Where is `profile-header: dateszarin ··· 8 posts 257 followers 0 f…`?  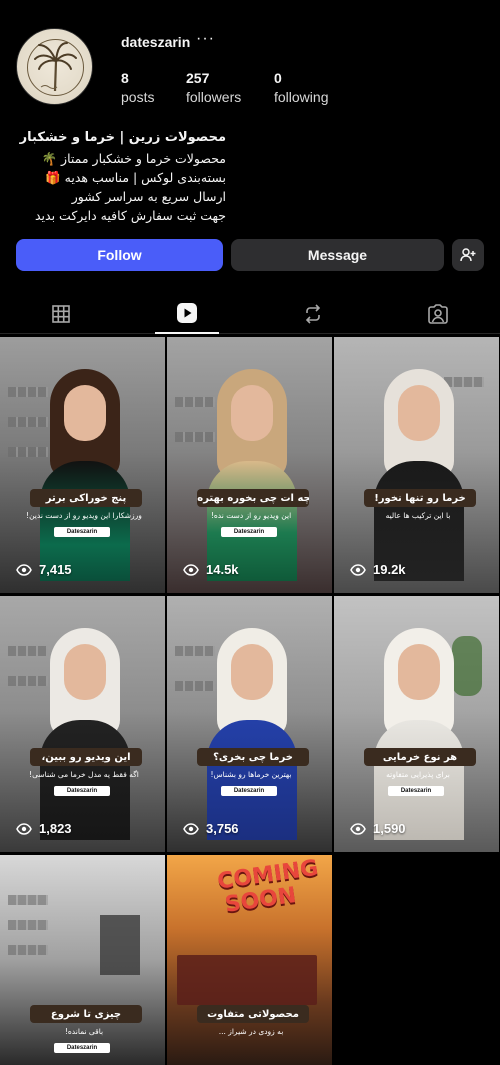
profile-header: dateszarin ··· 8 posts 257 followers 0 f… is located at coordinates (250, 70).